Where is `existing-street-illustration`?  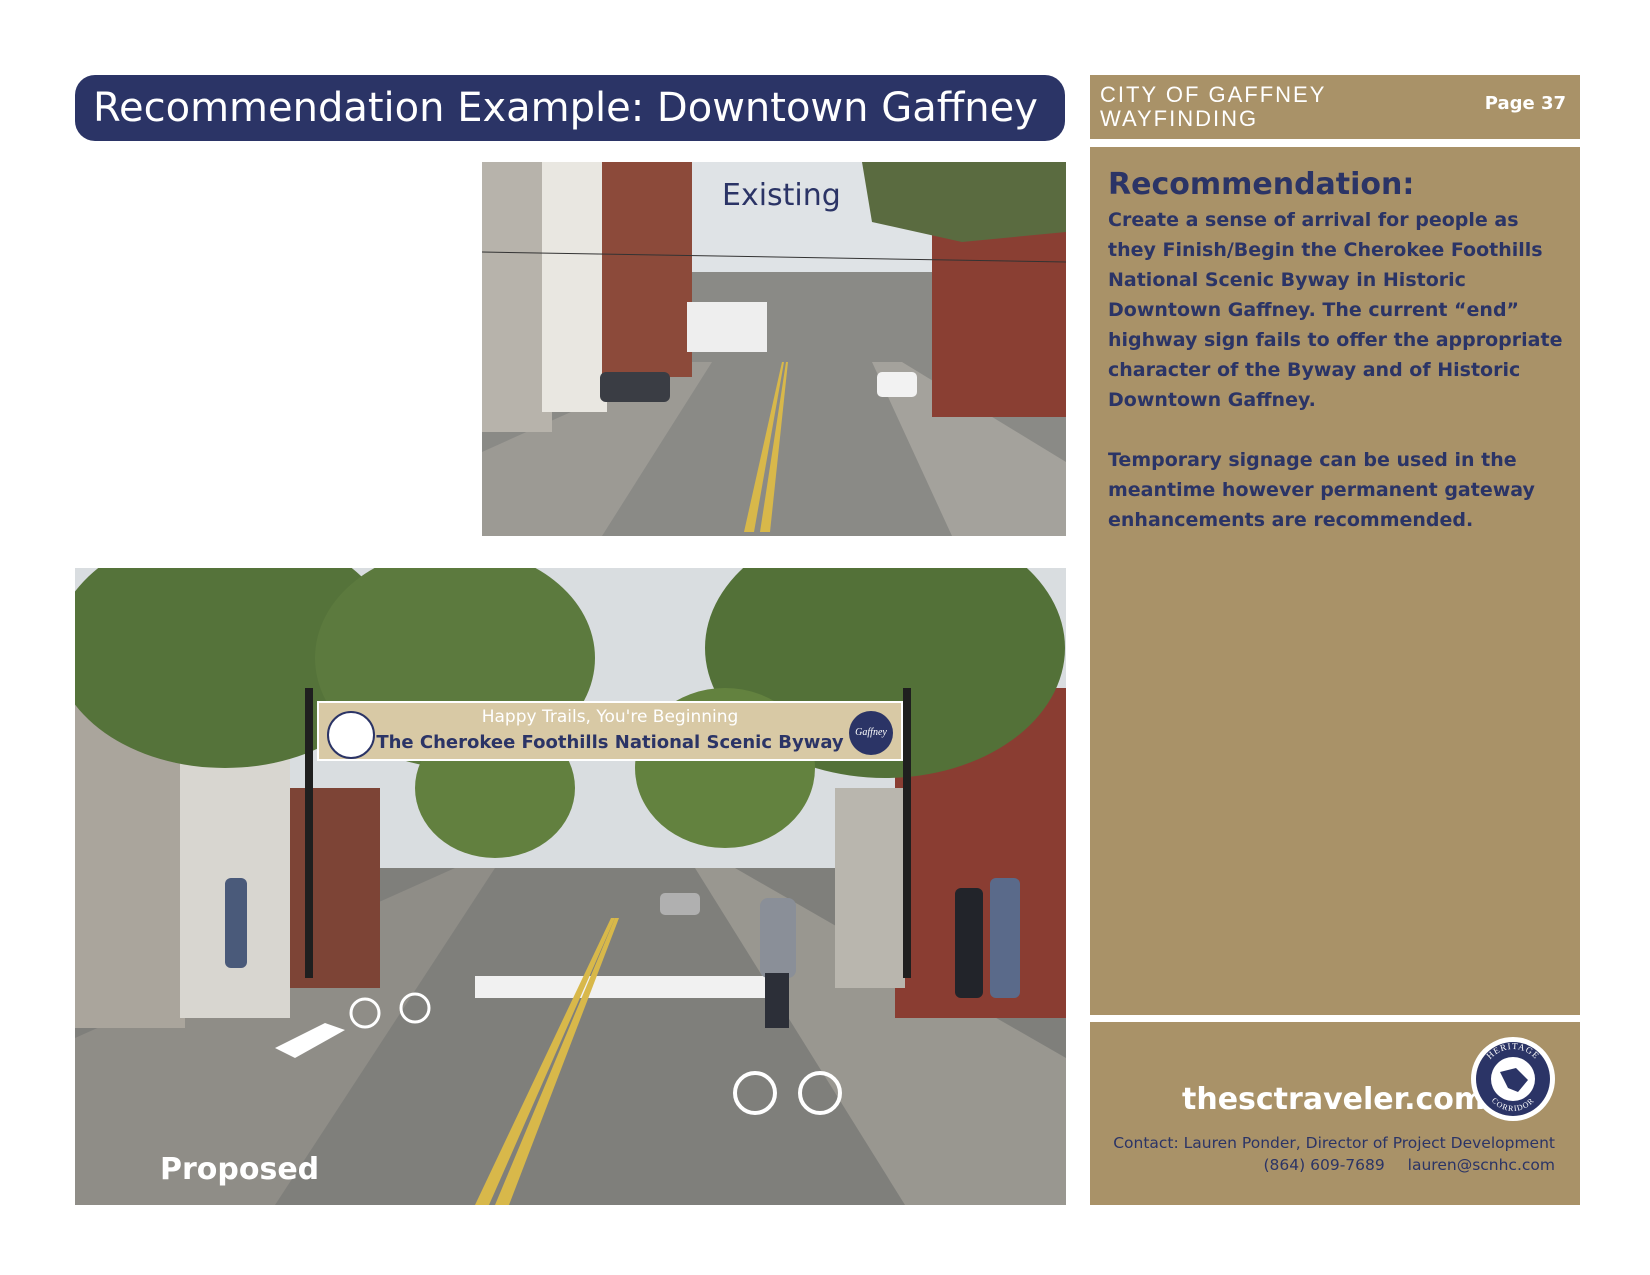 existing-street-illustration is located at coordinates (774, 349).